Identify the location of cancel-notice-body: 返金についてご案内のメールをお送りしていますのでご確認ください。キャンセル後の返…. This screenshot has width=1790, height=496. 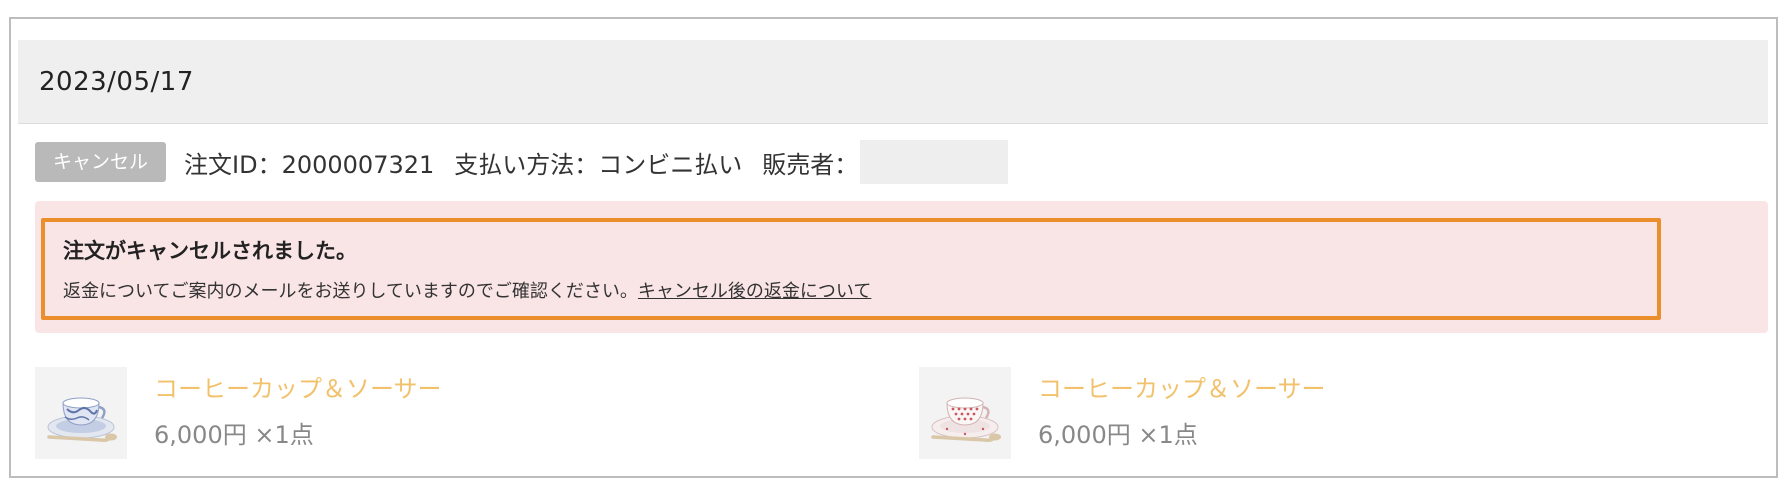
(467, 290).